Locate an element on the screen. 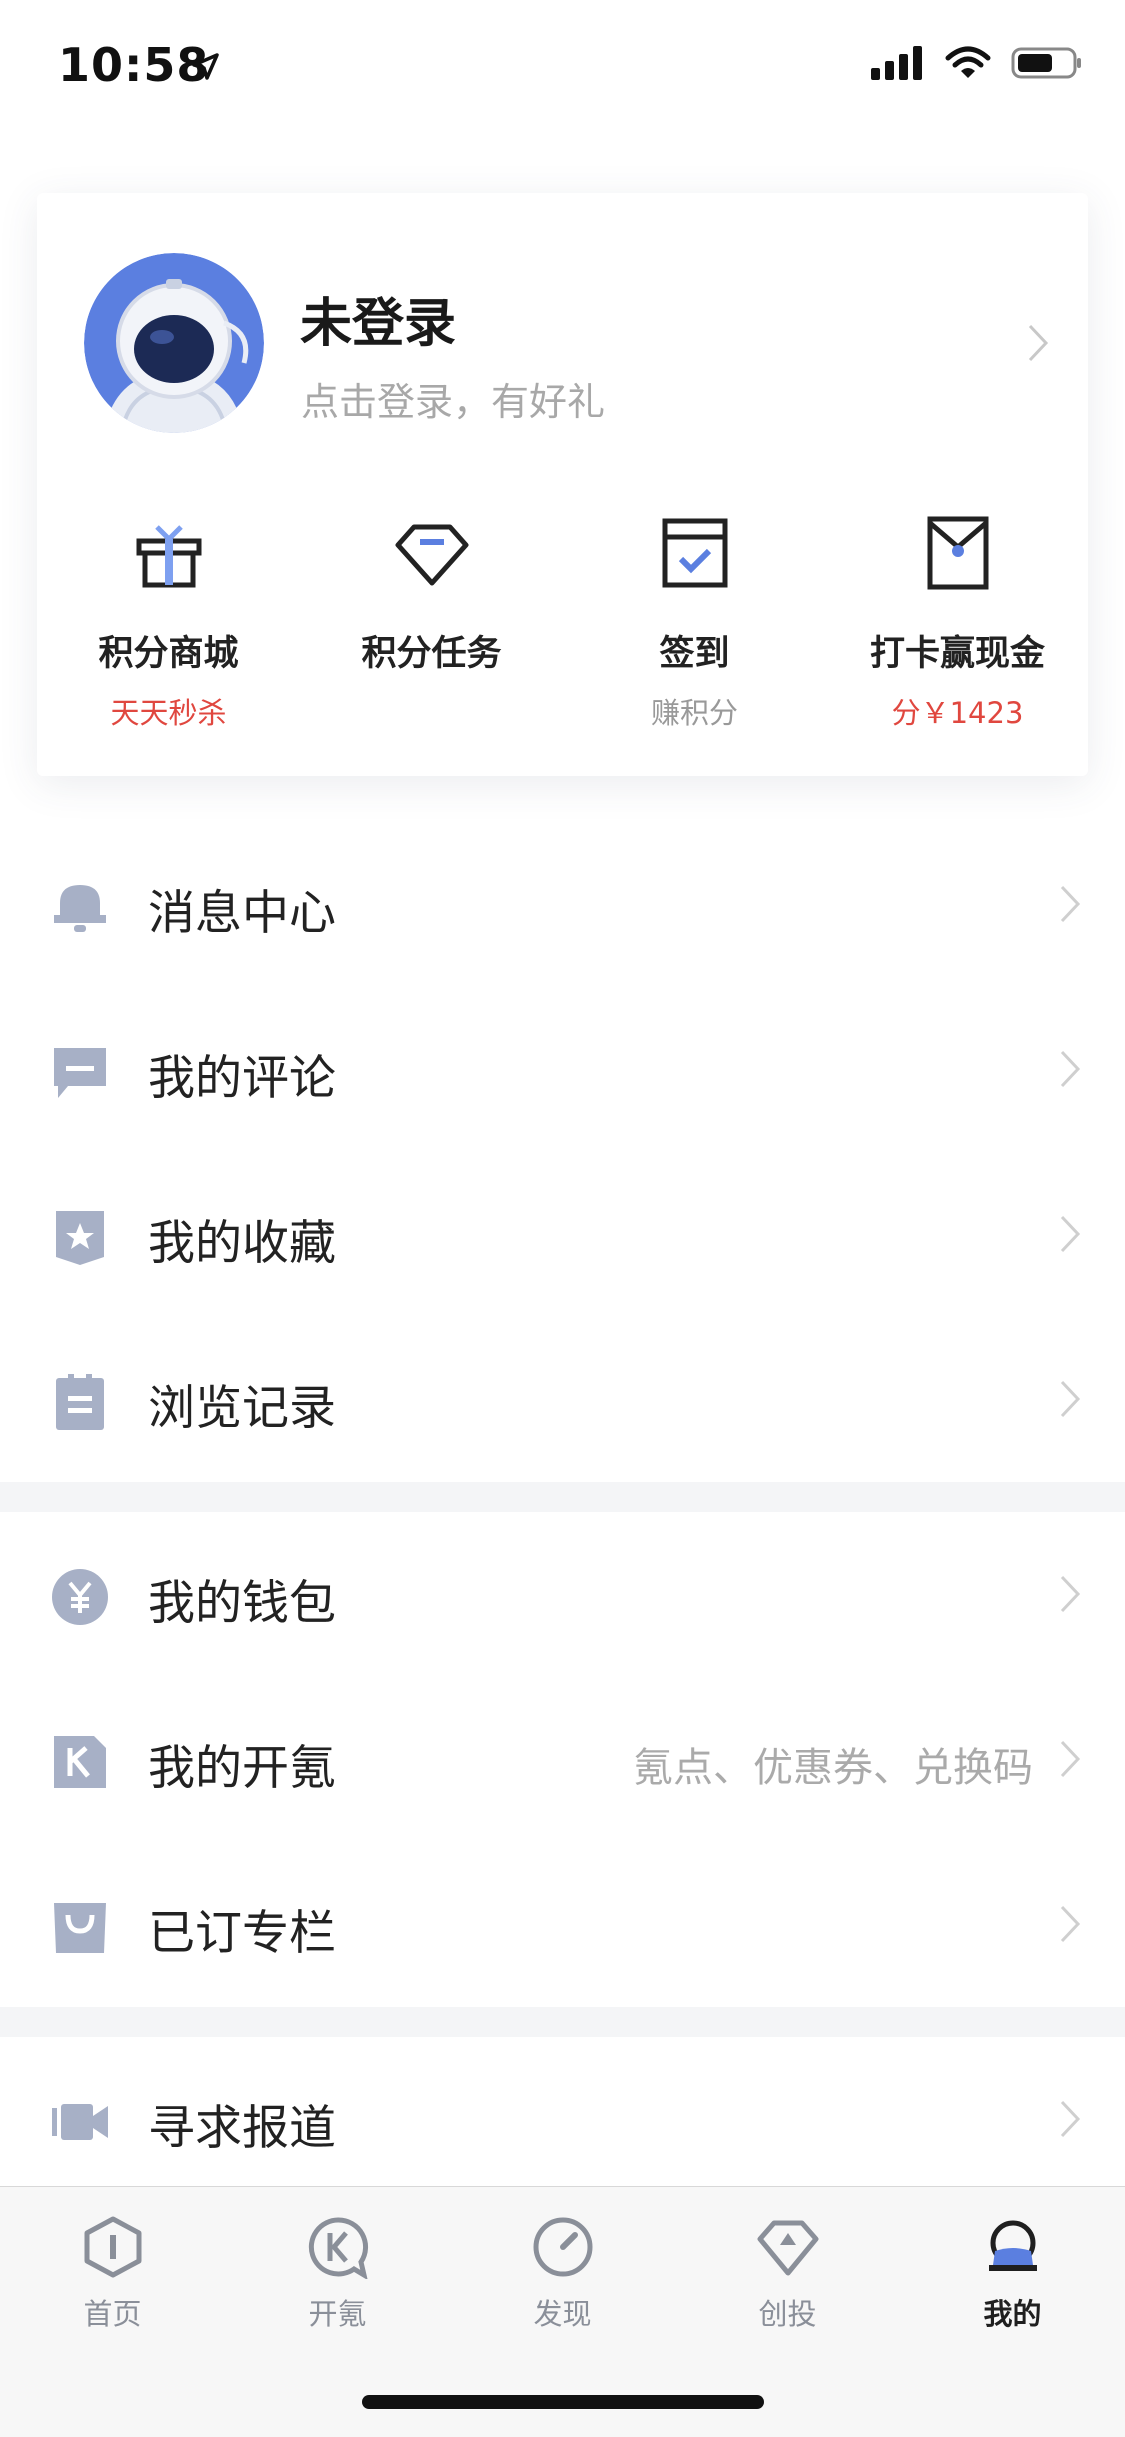 This screenshot has height=2437, width=1125. menu-item-message-center: 消息中心 is located at coordinates (562, 904).